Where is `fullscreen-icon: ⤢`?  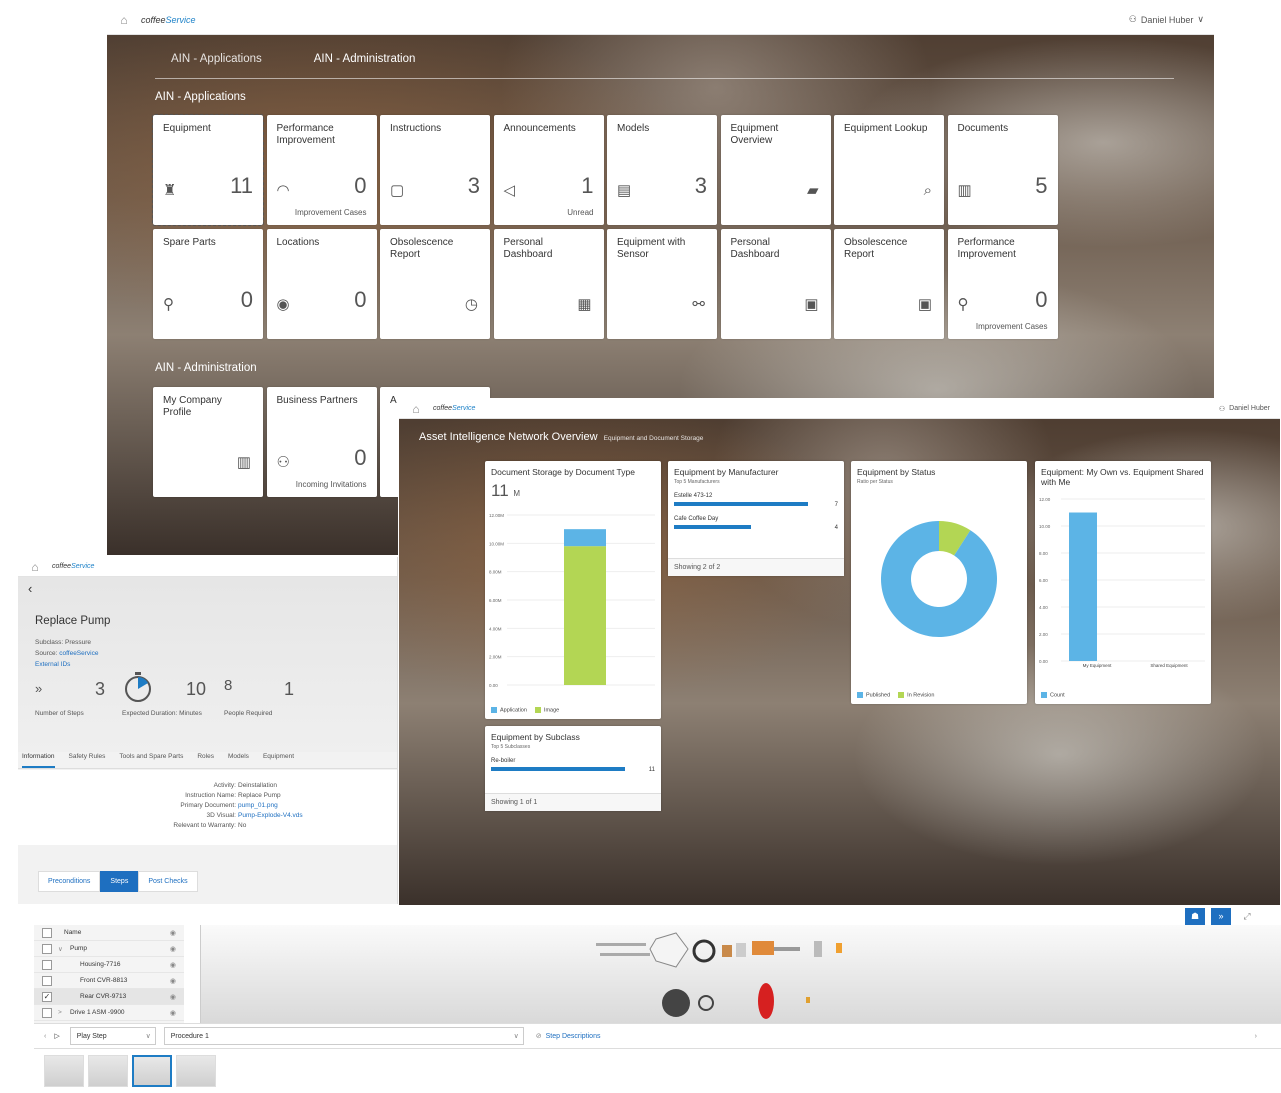
fullscreen-icon: ⤢ is located at coordinates (1247, 916).